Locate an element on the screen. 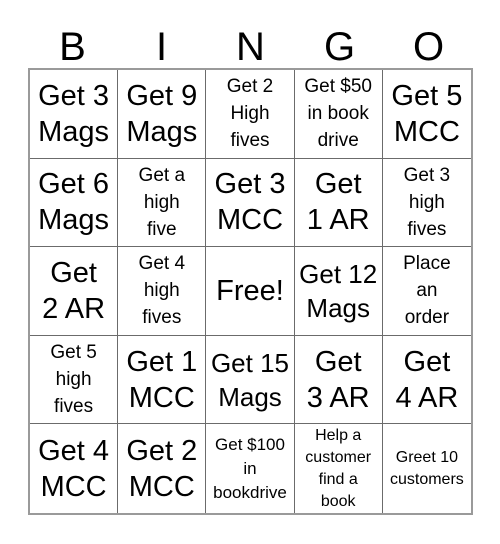 This screenshot has width=500, height=544. header-letter-n: N is located at coordinates (250, 47).